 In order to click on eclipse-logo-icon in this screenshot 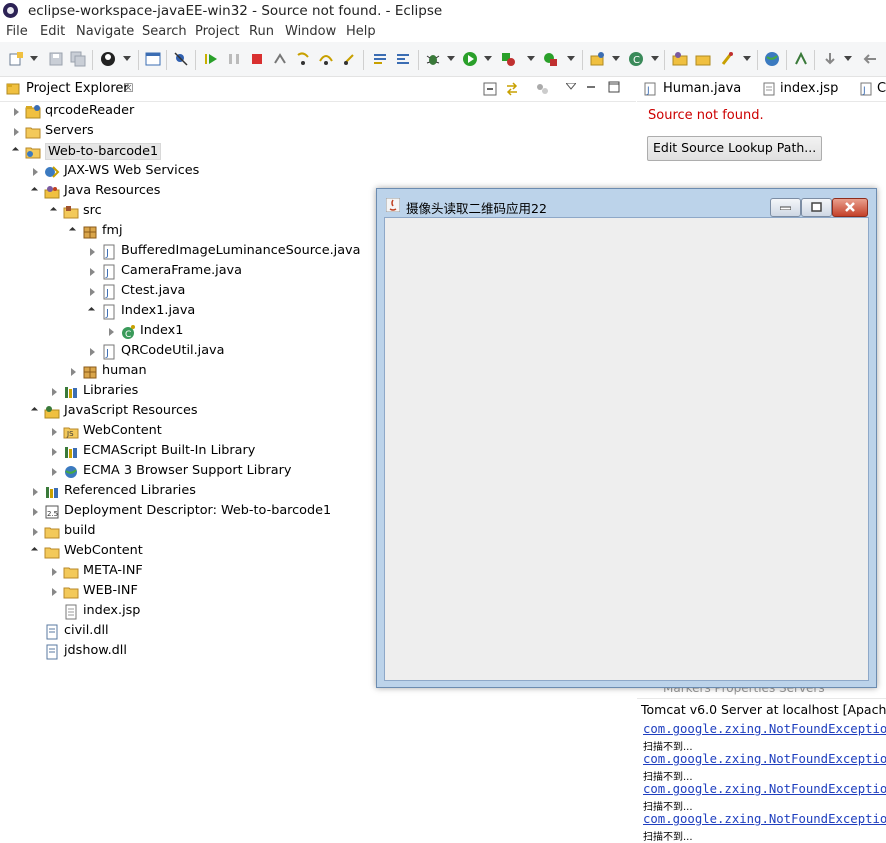, I will do `click(10, 10)`.